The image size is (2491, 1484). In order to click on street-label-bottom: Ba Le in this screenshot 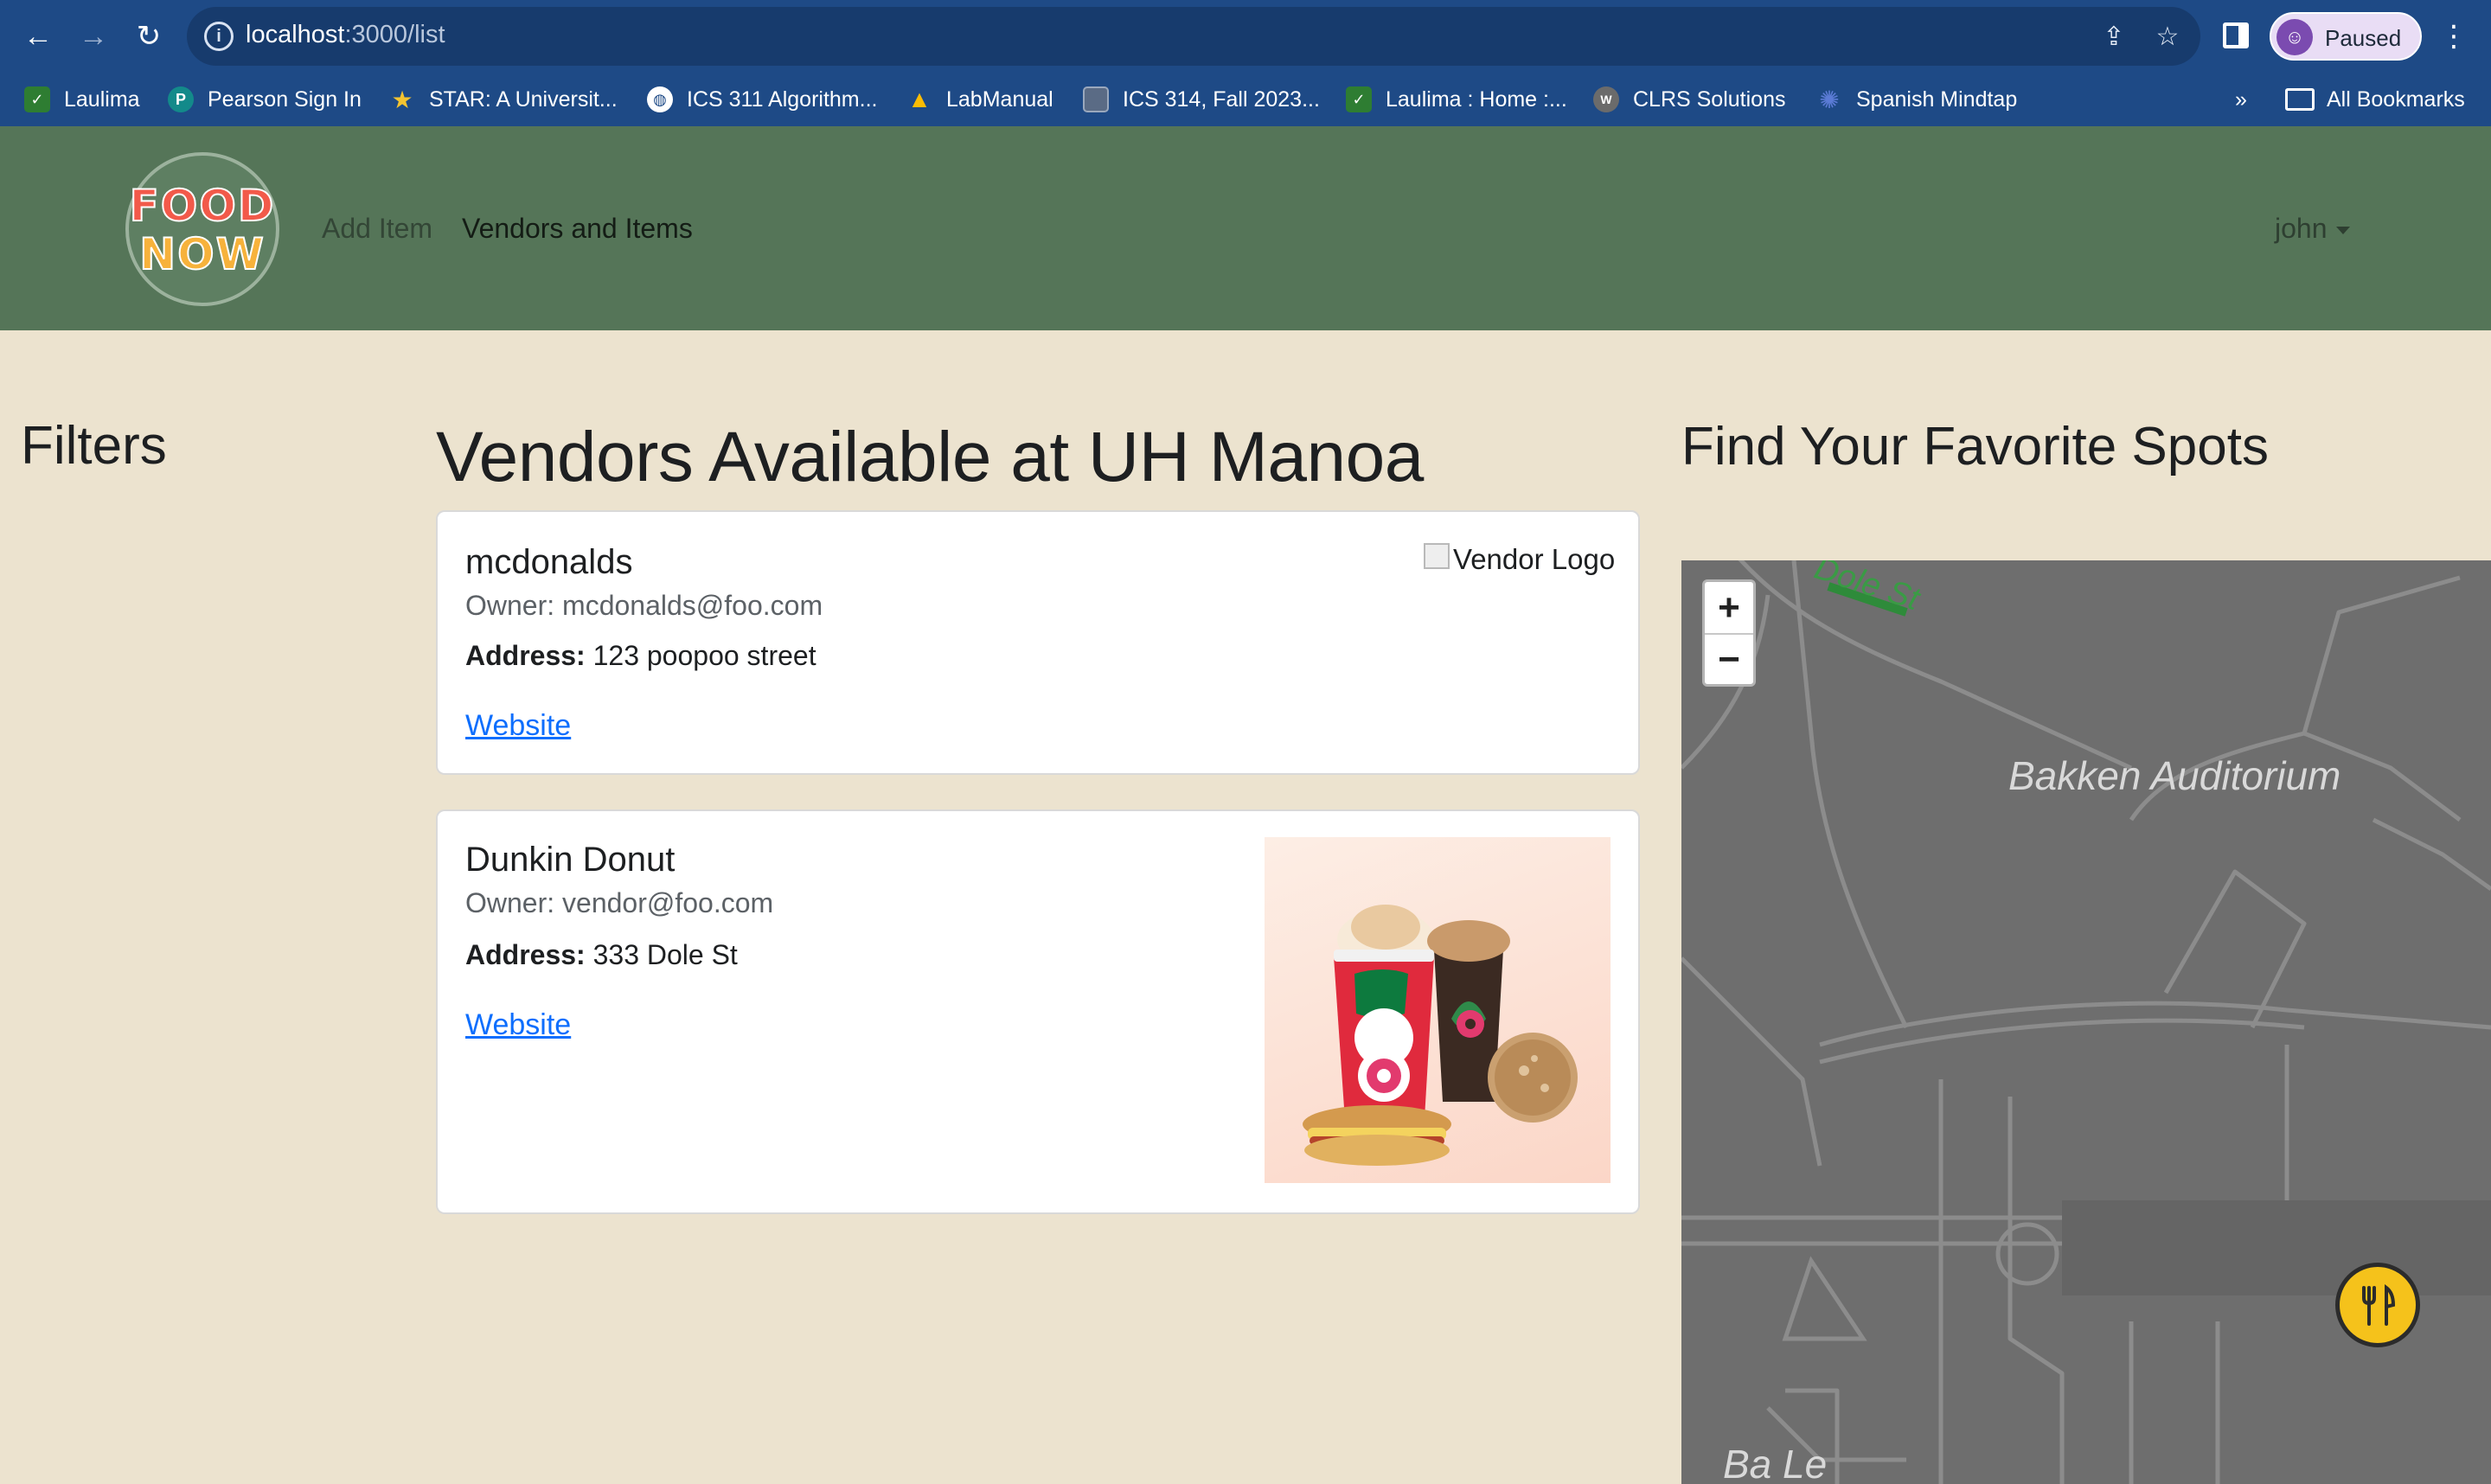, I will do `click(1776, 1463)`.